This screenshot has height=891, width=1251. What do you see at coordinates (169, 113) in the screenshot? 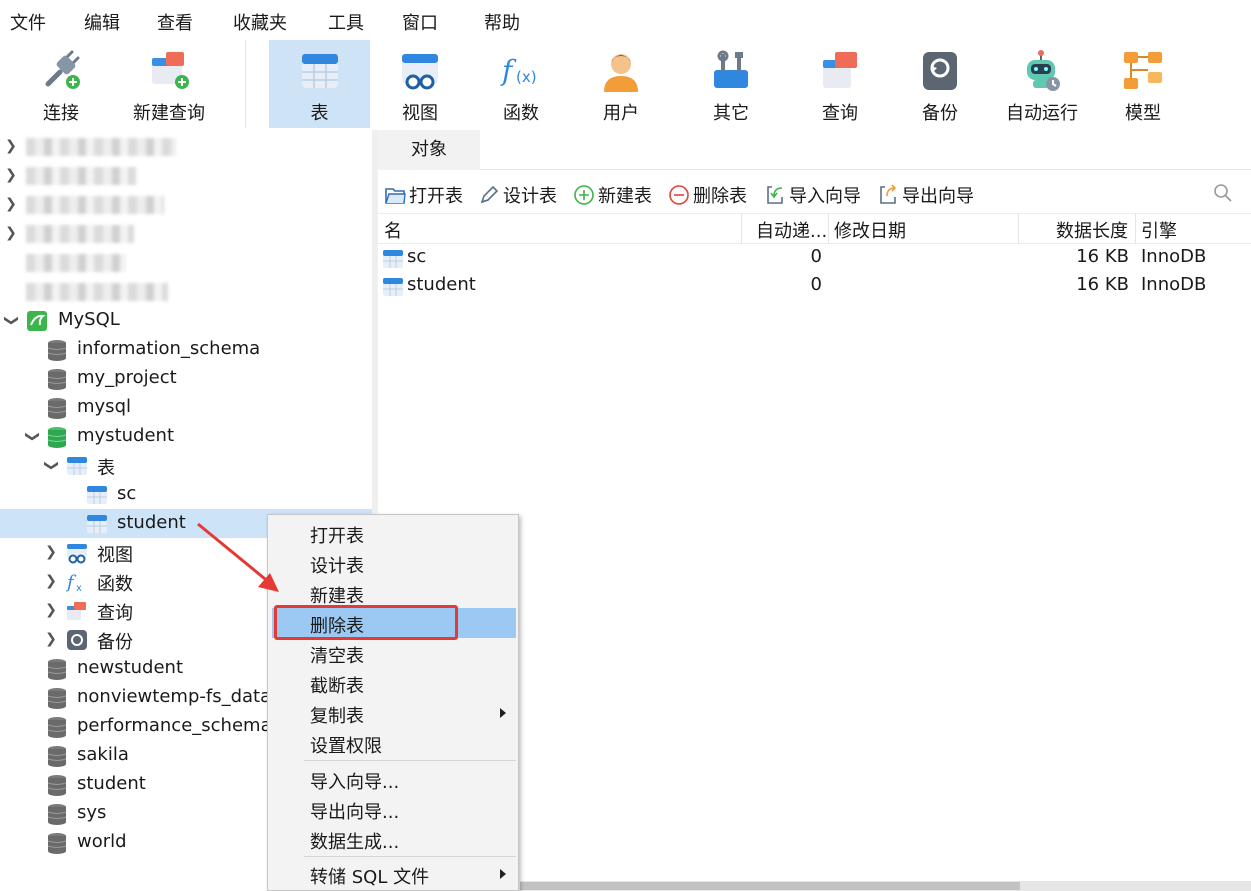
I see `new-query-label: 新建查询` at bounding box center [169, 113].